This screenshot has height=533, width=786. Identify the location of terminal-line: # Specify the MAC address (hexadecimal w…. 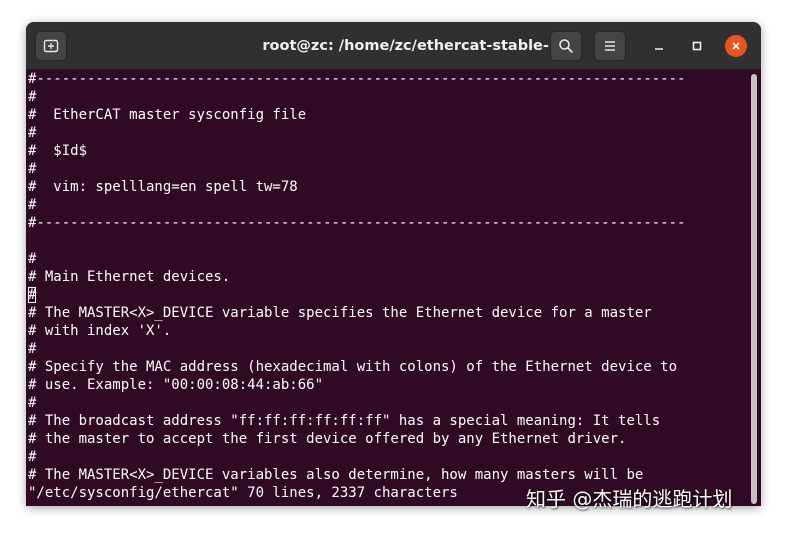
(353, 367).